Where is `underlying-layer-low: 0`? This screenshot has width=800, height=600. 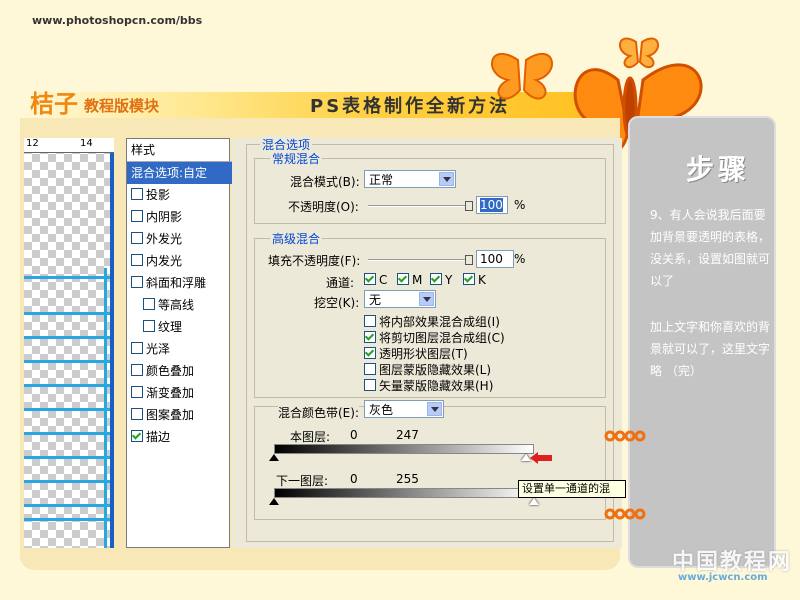 underlying-layer-low: 0 is located at coordinates (354, 479).